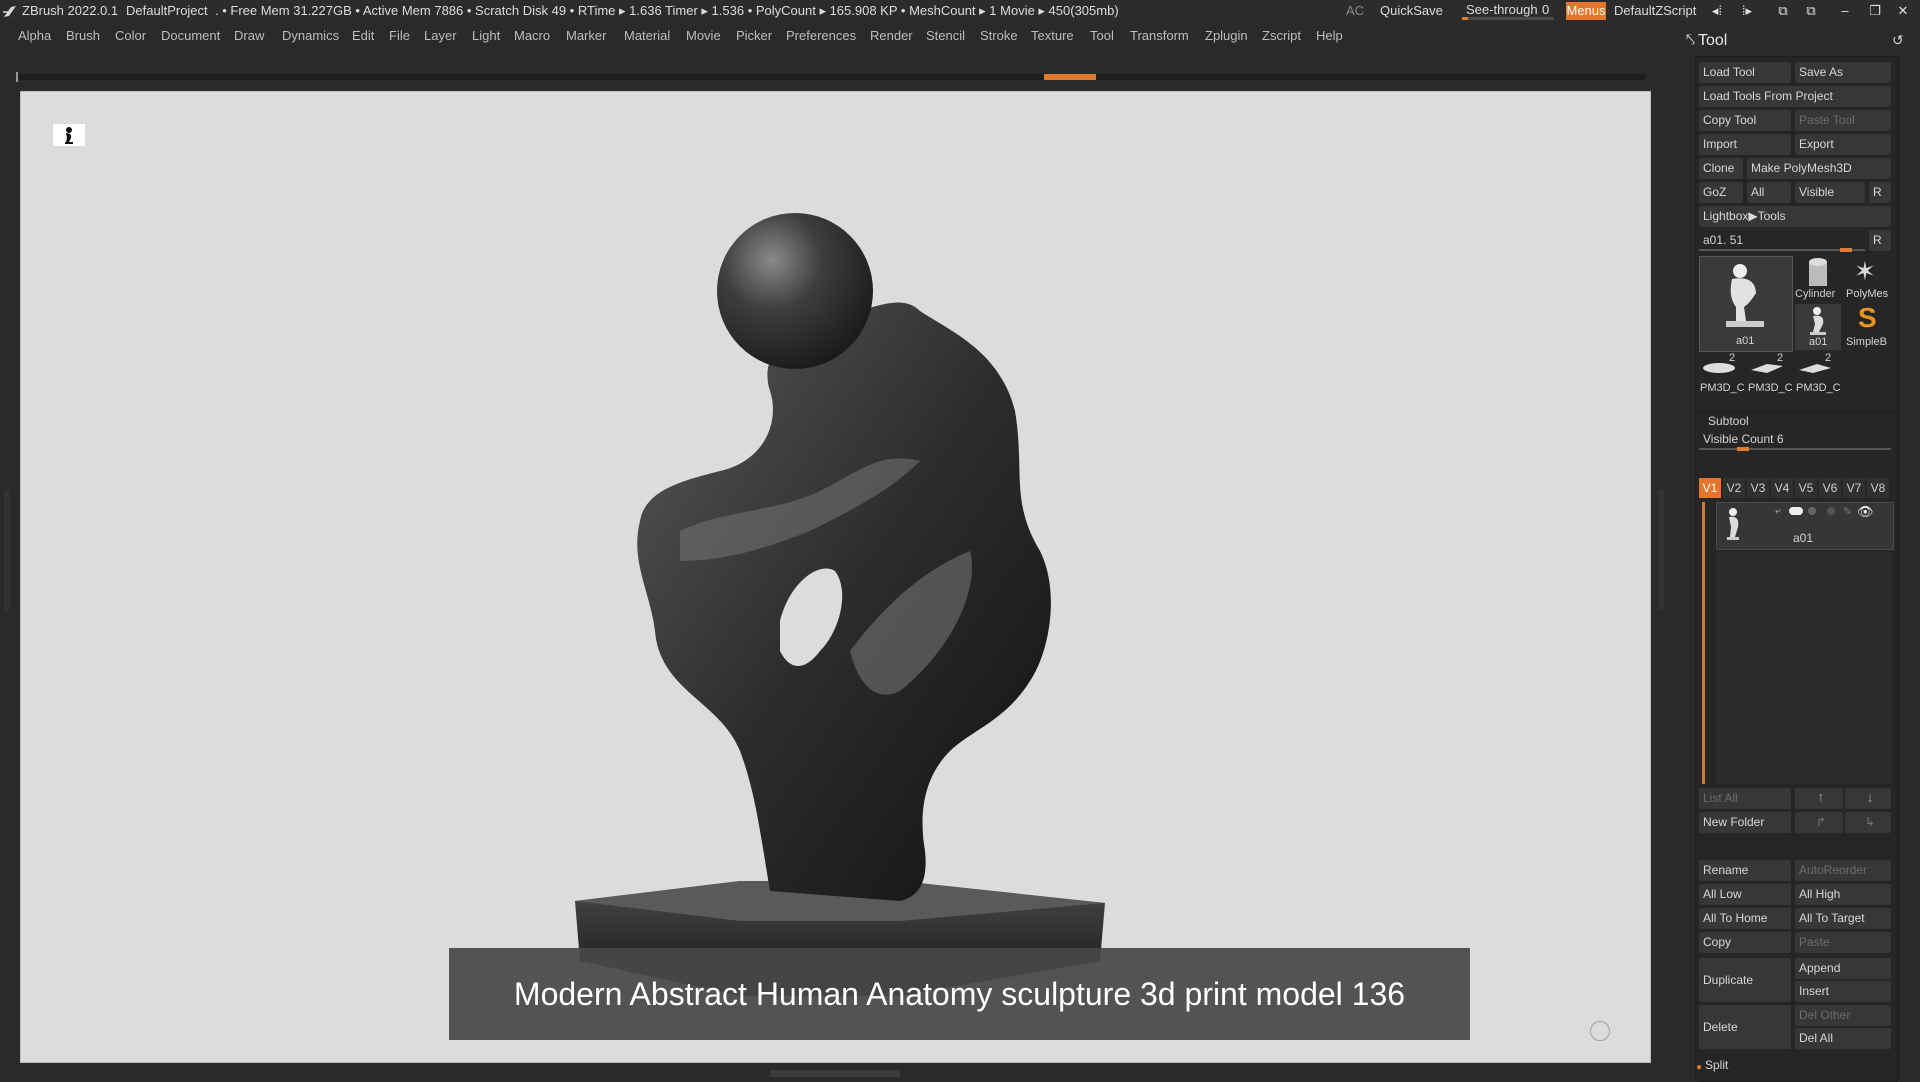 Image resolution: width=1920 pixels, height=1082 pixels. I want to click on menu-alpha: Alpha, so click(34, 35).